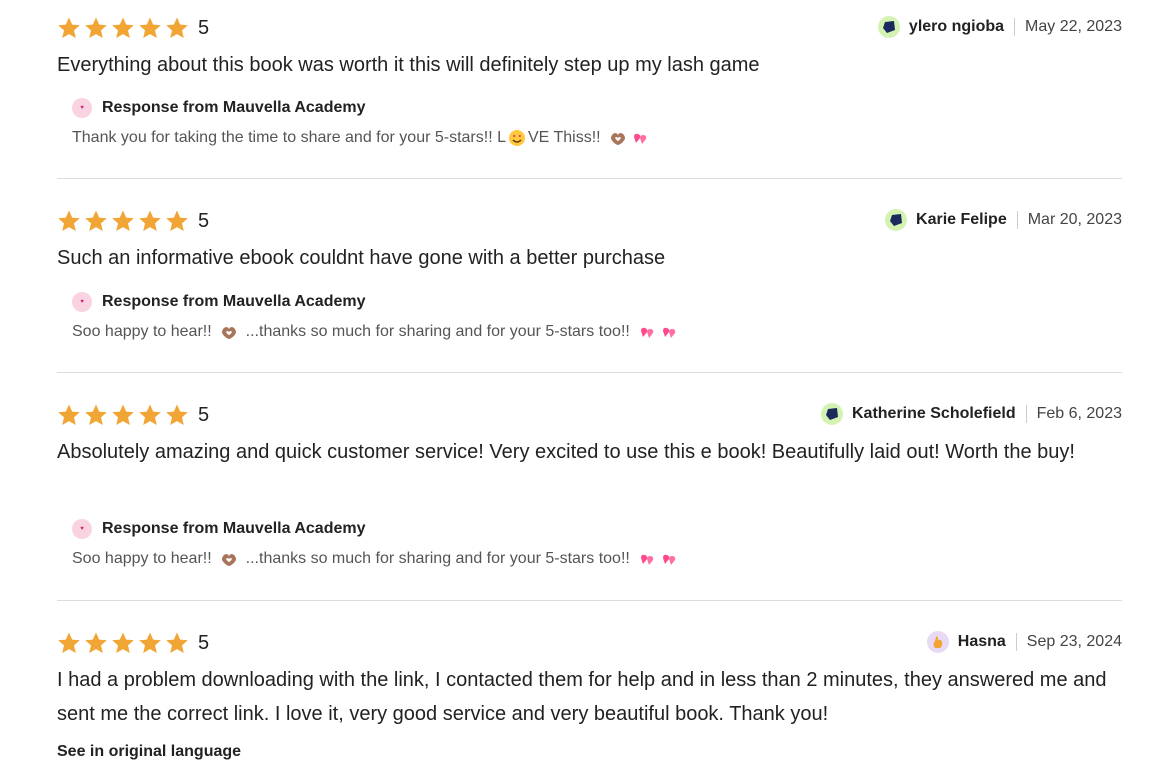  What do you see at coordinates (1074, 219) in the screenshot?
I see `review-date: Mar 20, 2023` at bounding box center [1074, 219].